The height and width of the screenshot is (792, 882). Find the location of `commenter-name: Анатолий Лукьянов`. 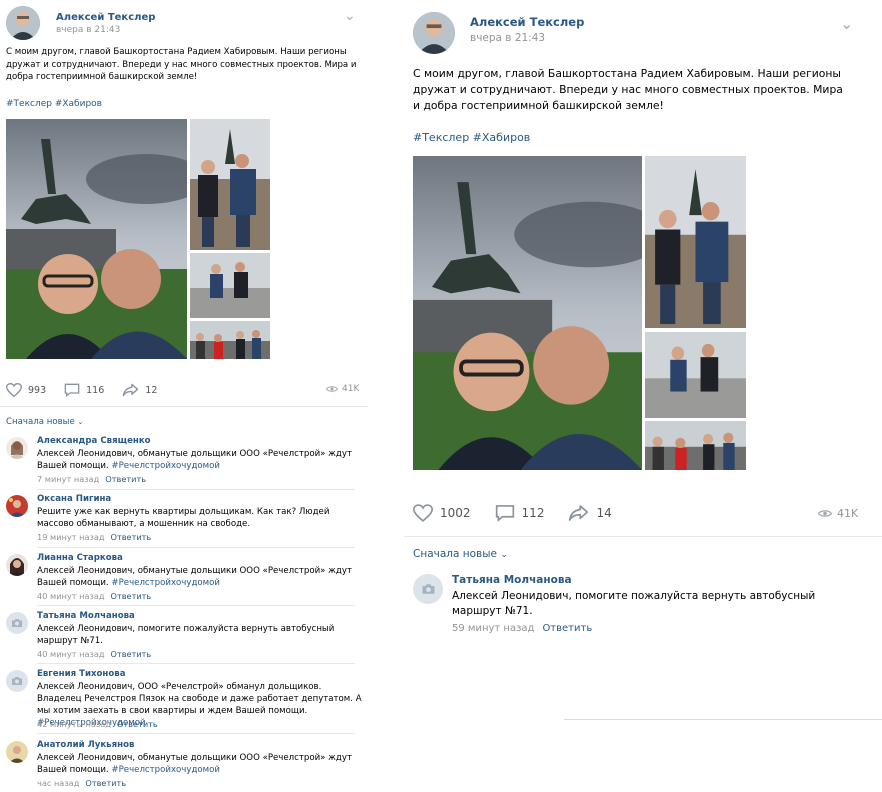

commenter-name: Анатолий Лукьянов is located at coordinates (85, 745).